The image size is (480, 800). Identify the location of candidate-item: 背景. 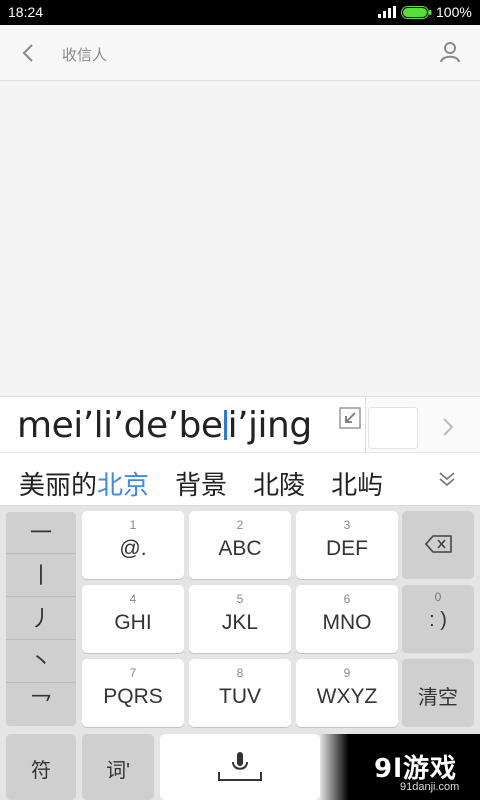
(201, 486).